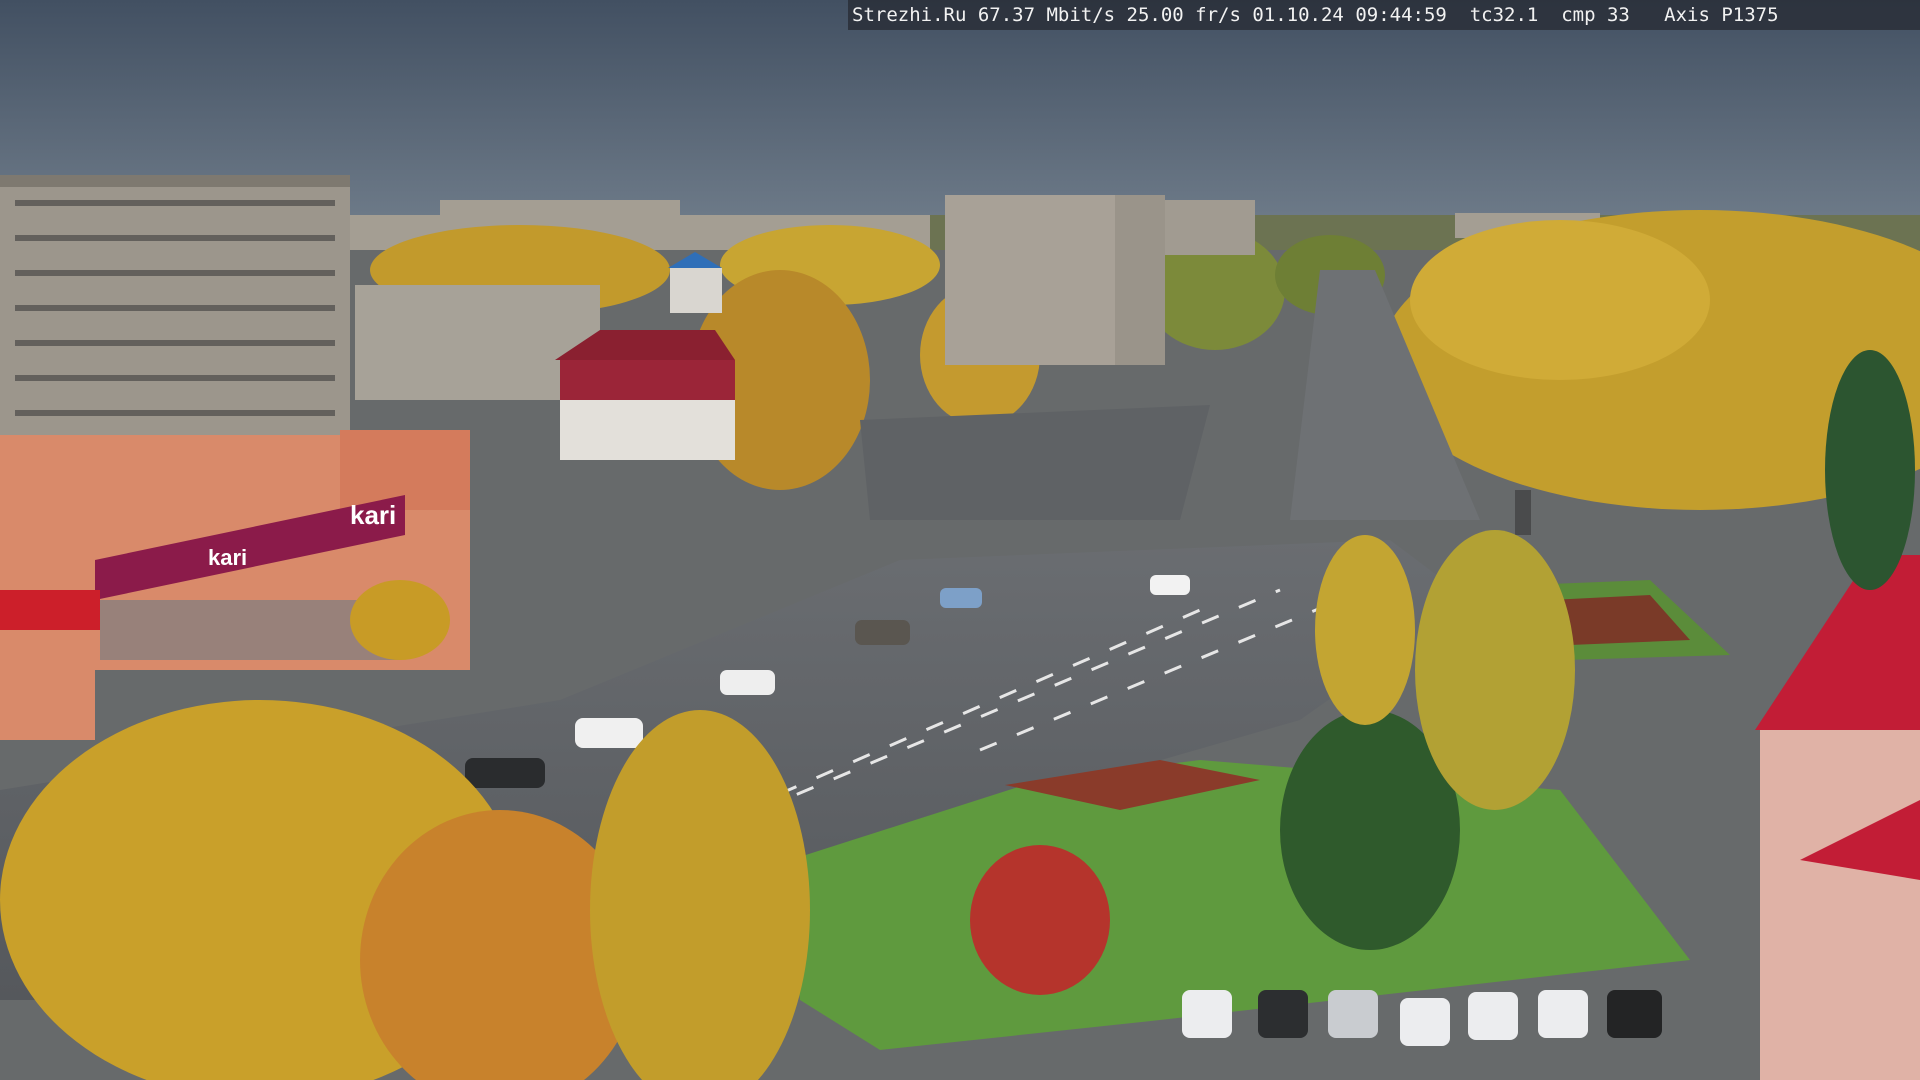  I want to click on monument, so click(1523, 512).